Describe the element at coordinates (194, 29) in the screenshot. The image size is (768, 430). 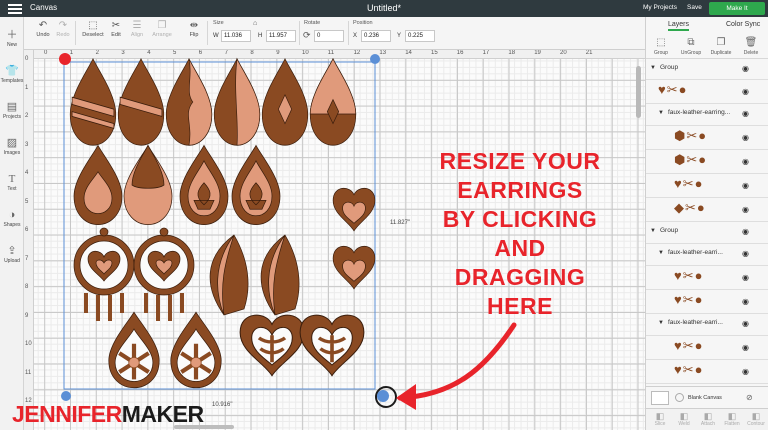
I see `flip-button: ⇹ Flip` at that location.